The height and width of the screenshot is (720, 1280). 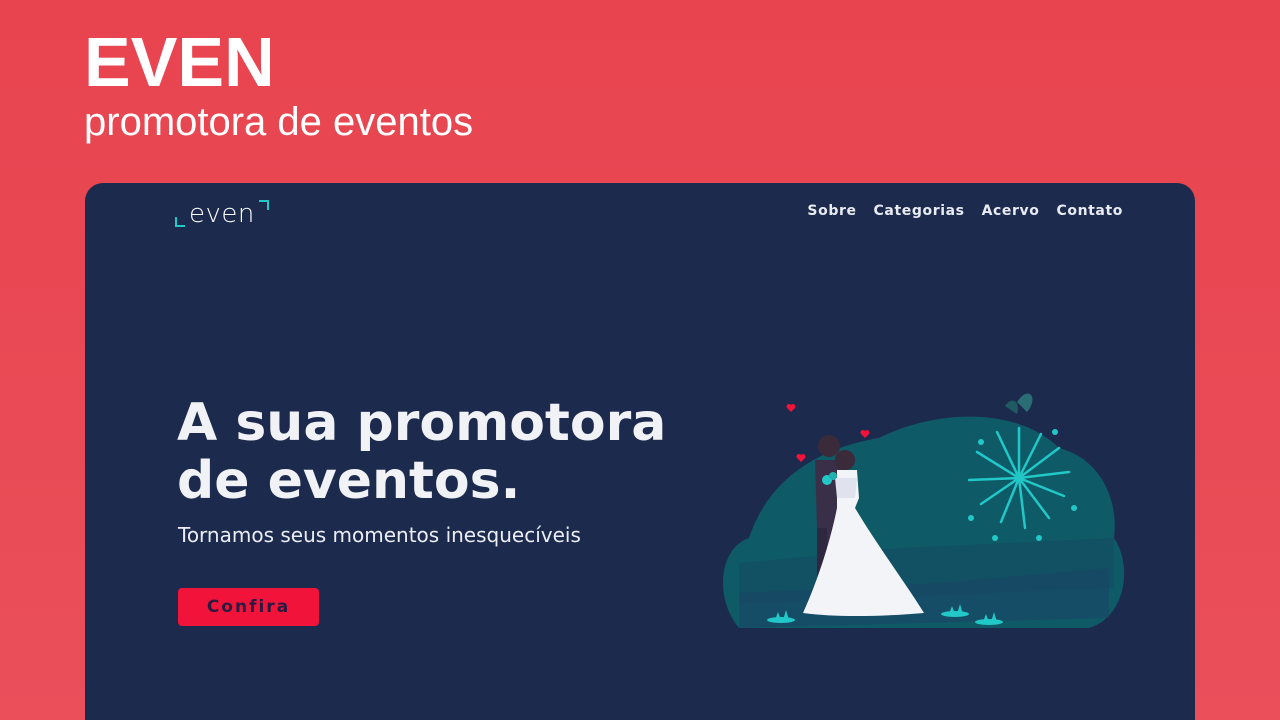 I want to click on logo-text: even, so click(x=222, y=214).